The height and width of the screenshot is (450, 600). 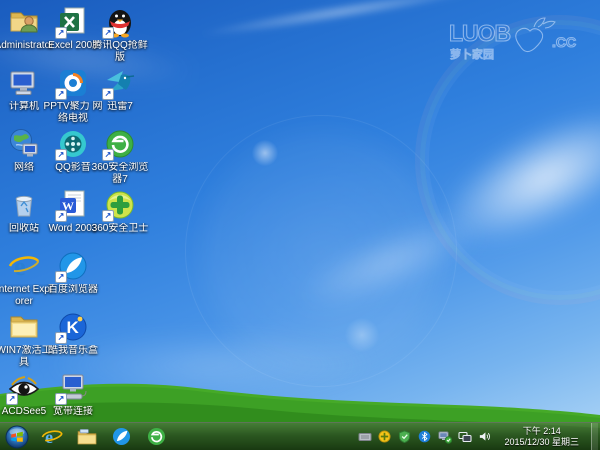 I want to click on desktop-icon-administrator: Administrator, so click(x=26, y=35).